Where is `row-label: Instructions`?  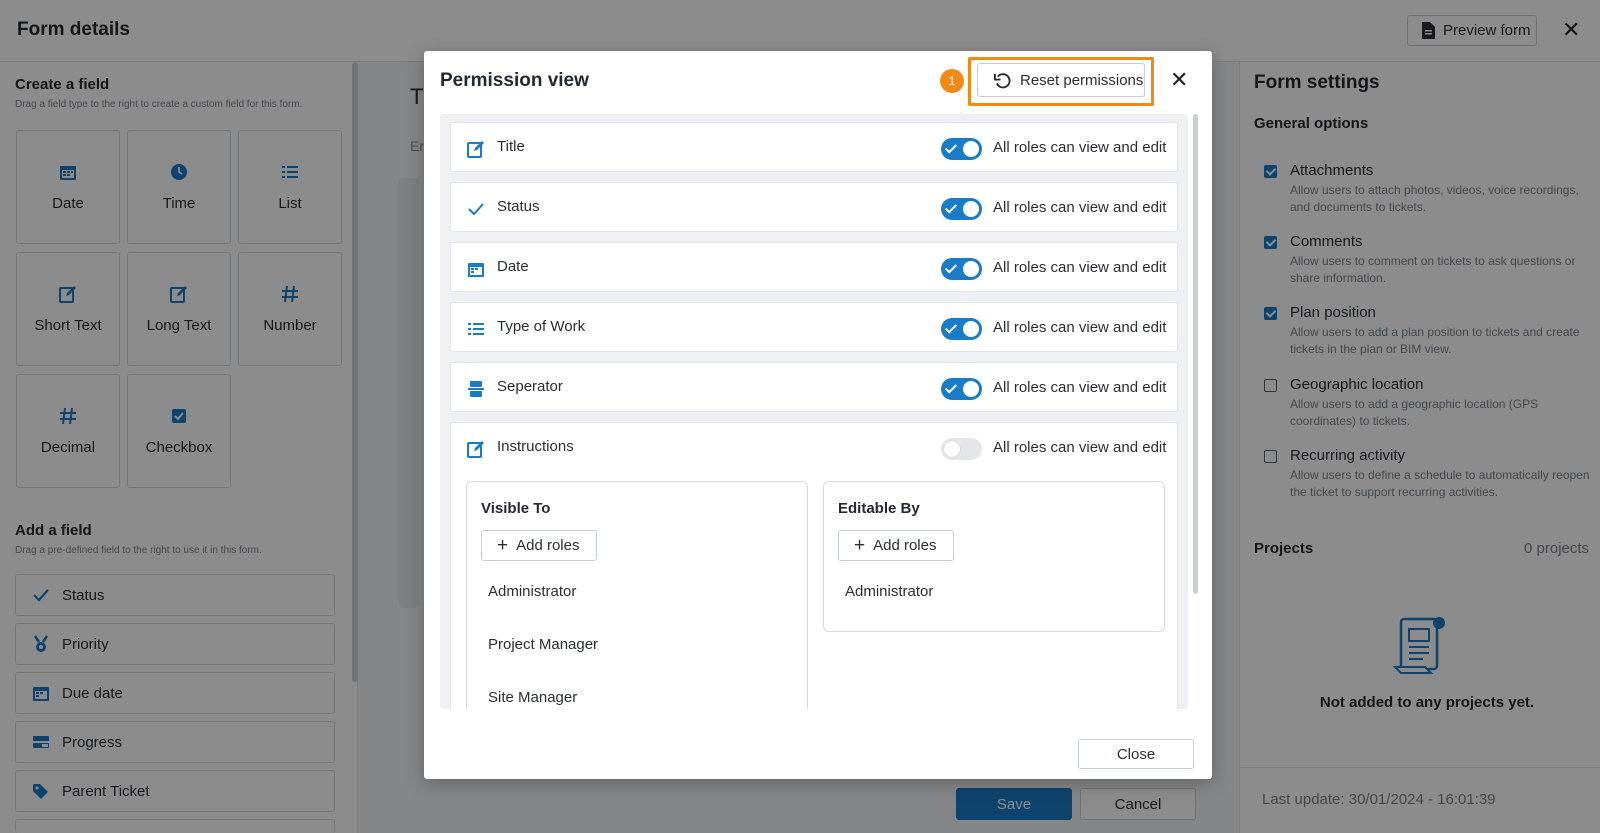
row-label: Instructions is located at coordinates (535, 446).